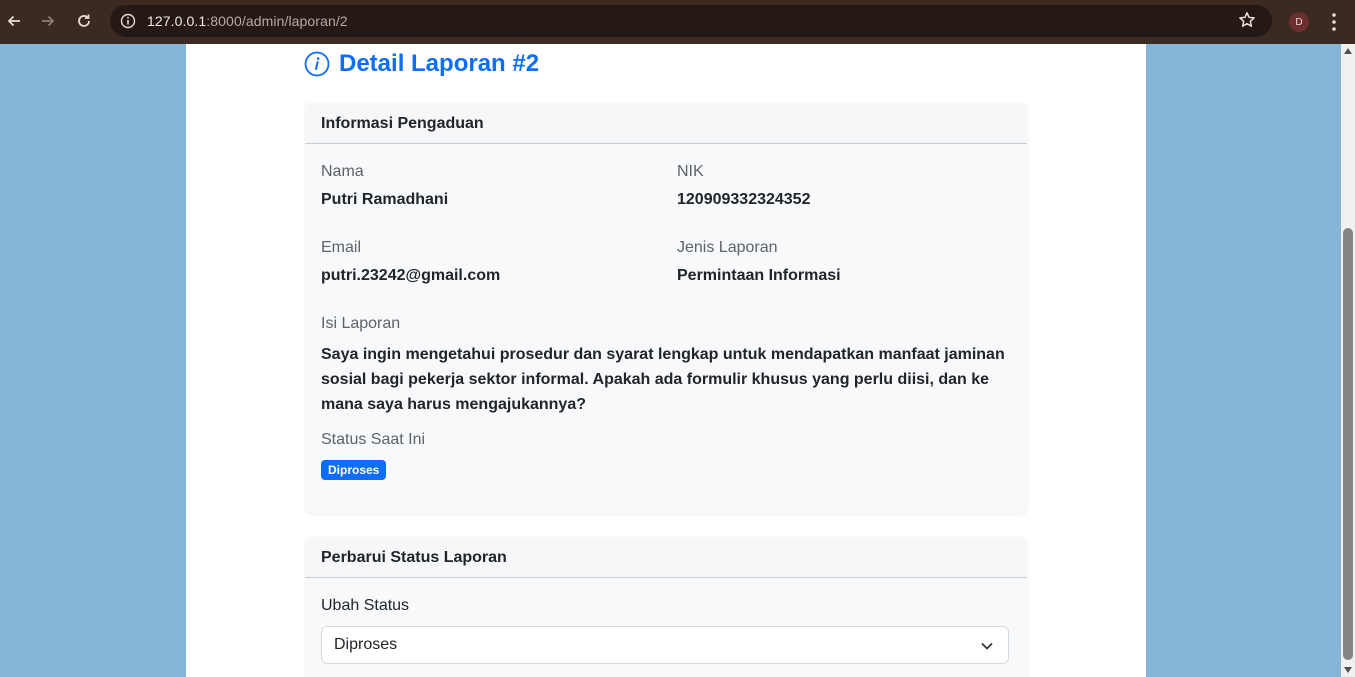  Describe the element at coordinates (48, 21) in the screenshot. I see `forward-arrow-icon` at that location.